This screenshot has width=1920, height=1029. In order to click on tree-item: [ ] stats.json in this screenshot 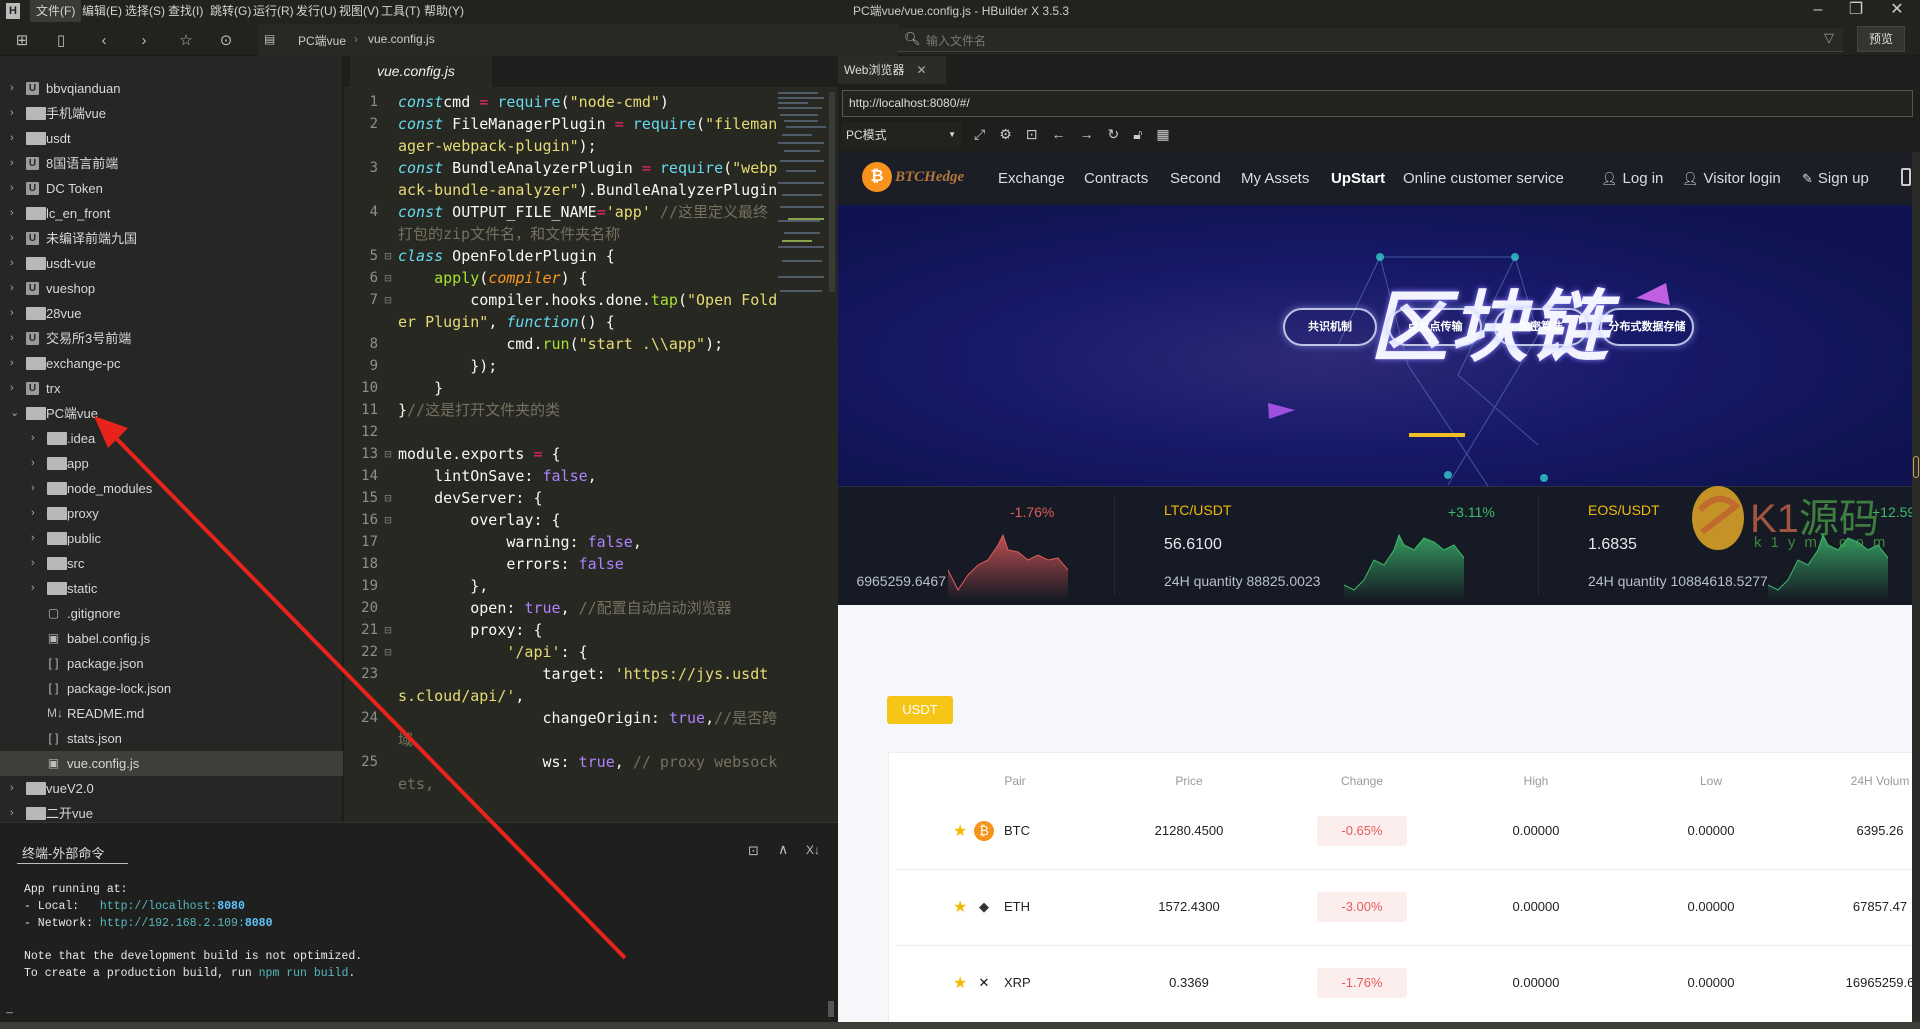, I will do `click(171, 738)`.